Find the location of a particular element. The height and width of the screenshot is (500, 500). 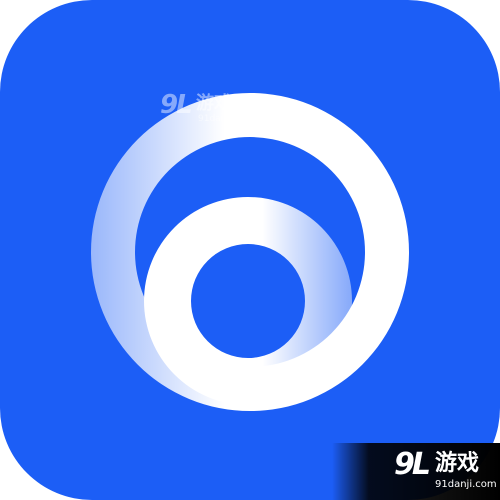

watermark-bottom: 9L 游戏 91danji.com is located at coordinates (416, 471).